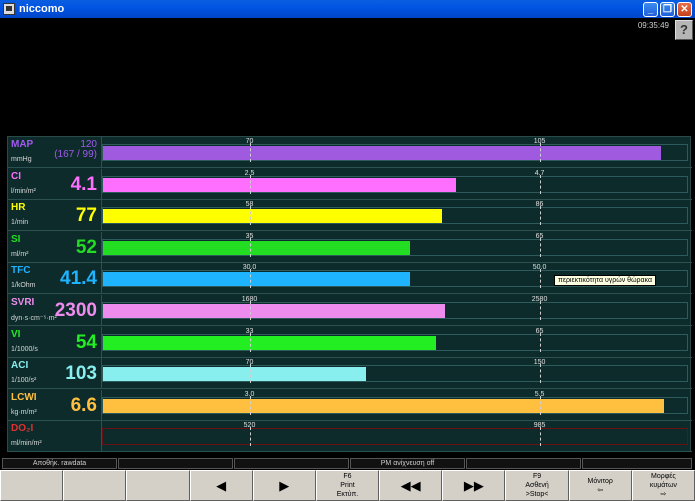  Describe the element at coordinates (55, 279) in the screenshot. I see `parameter-label-cell: TFC 1/kOhm 41.4` at that location.